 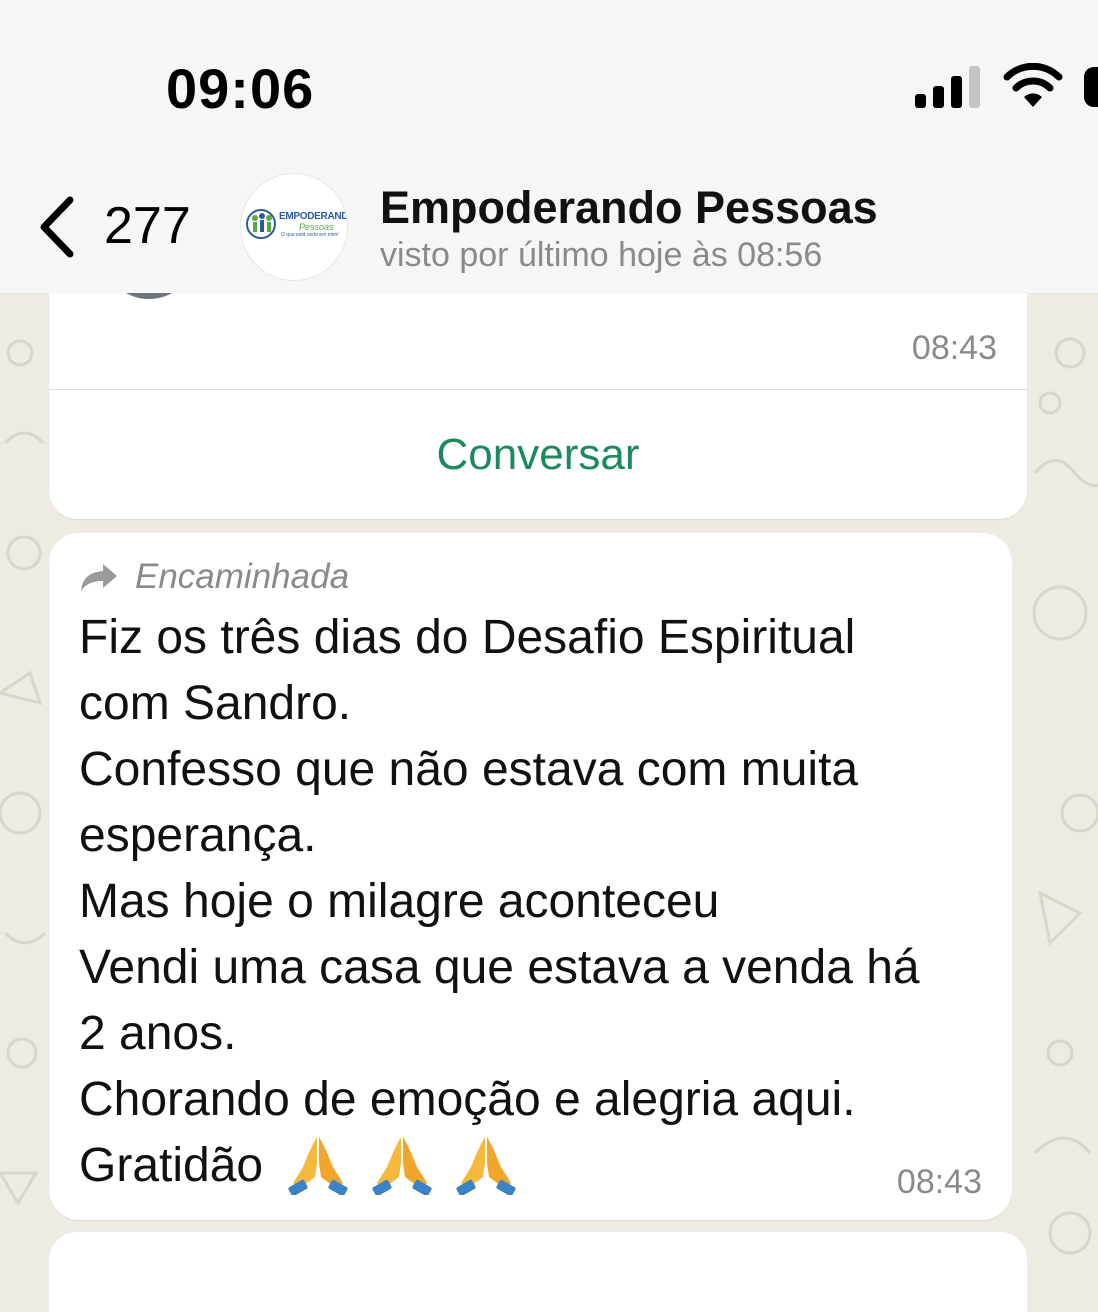 What do you see at coordinates (1033, 85) in the screenshot?
I see `wifi-icon` at bounding box center [1033, 85].